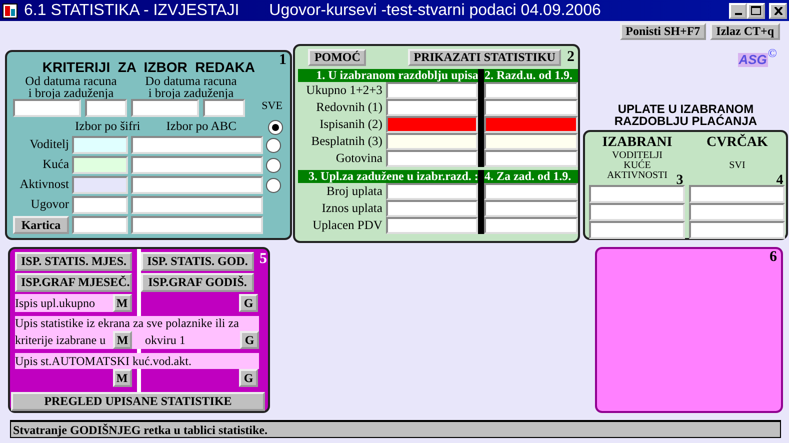 Image resolution: width=789 pixels, height=443 pixels. I want to click on action-label: Upis statistike iz ekrana za sve polaznike ili za, so click(127, 323).